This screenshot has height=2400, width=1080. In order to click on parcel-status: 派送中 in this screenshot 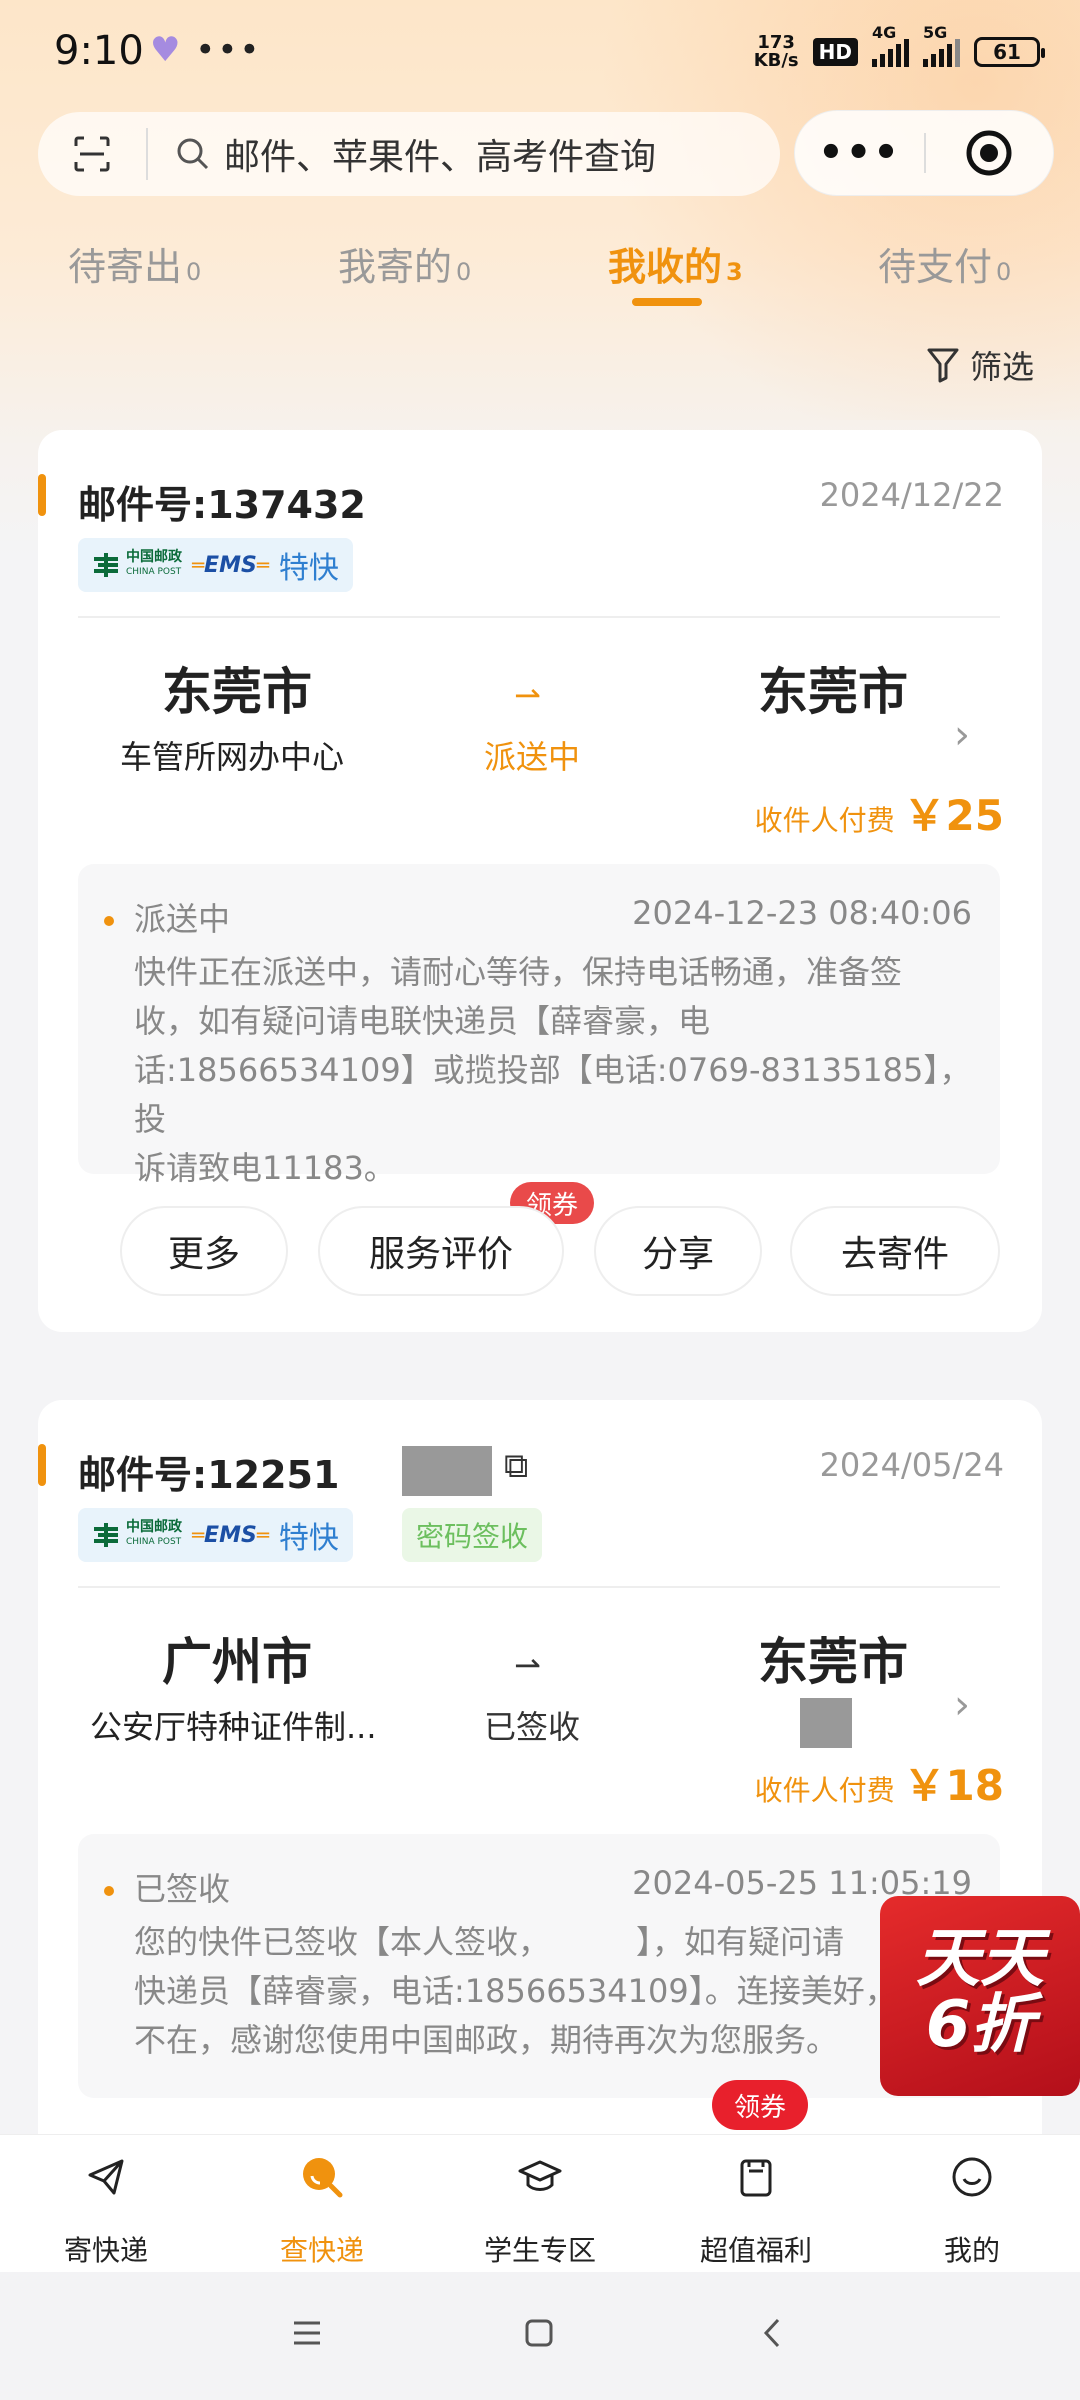, I will do `click(532, 757)`.